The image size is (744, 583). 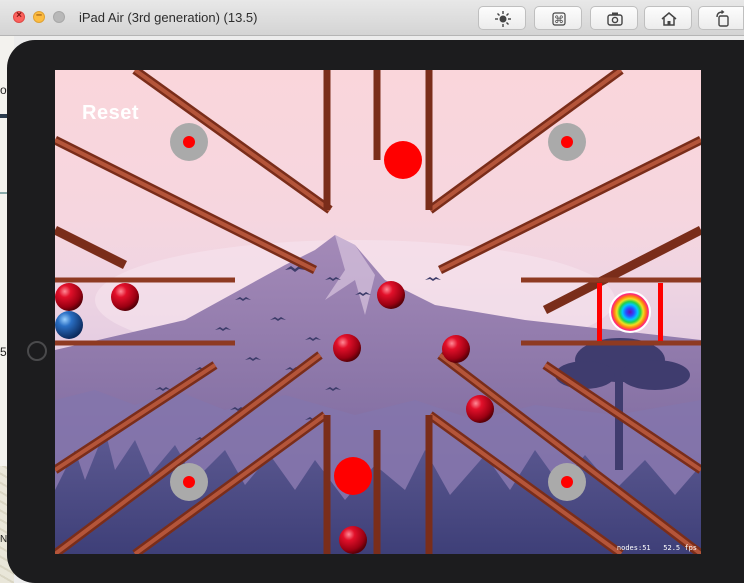 I want to click on close-icon: ×, so click(x=19, y=15).